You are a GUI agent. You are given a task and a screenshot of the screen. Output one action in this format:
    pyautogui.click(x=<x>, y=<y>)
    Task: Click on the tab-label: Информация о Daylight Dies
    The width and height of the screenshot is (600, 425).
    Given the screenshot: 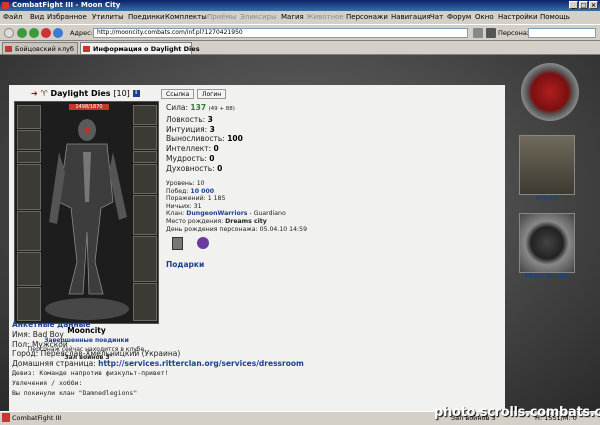 What is the action you would take?
    pyautogui.click(x=146, y=49)
    